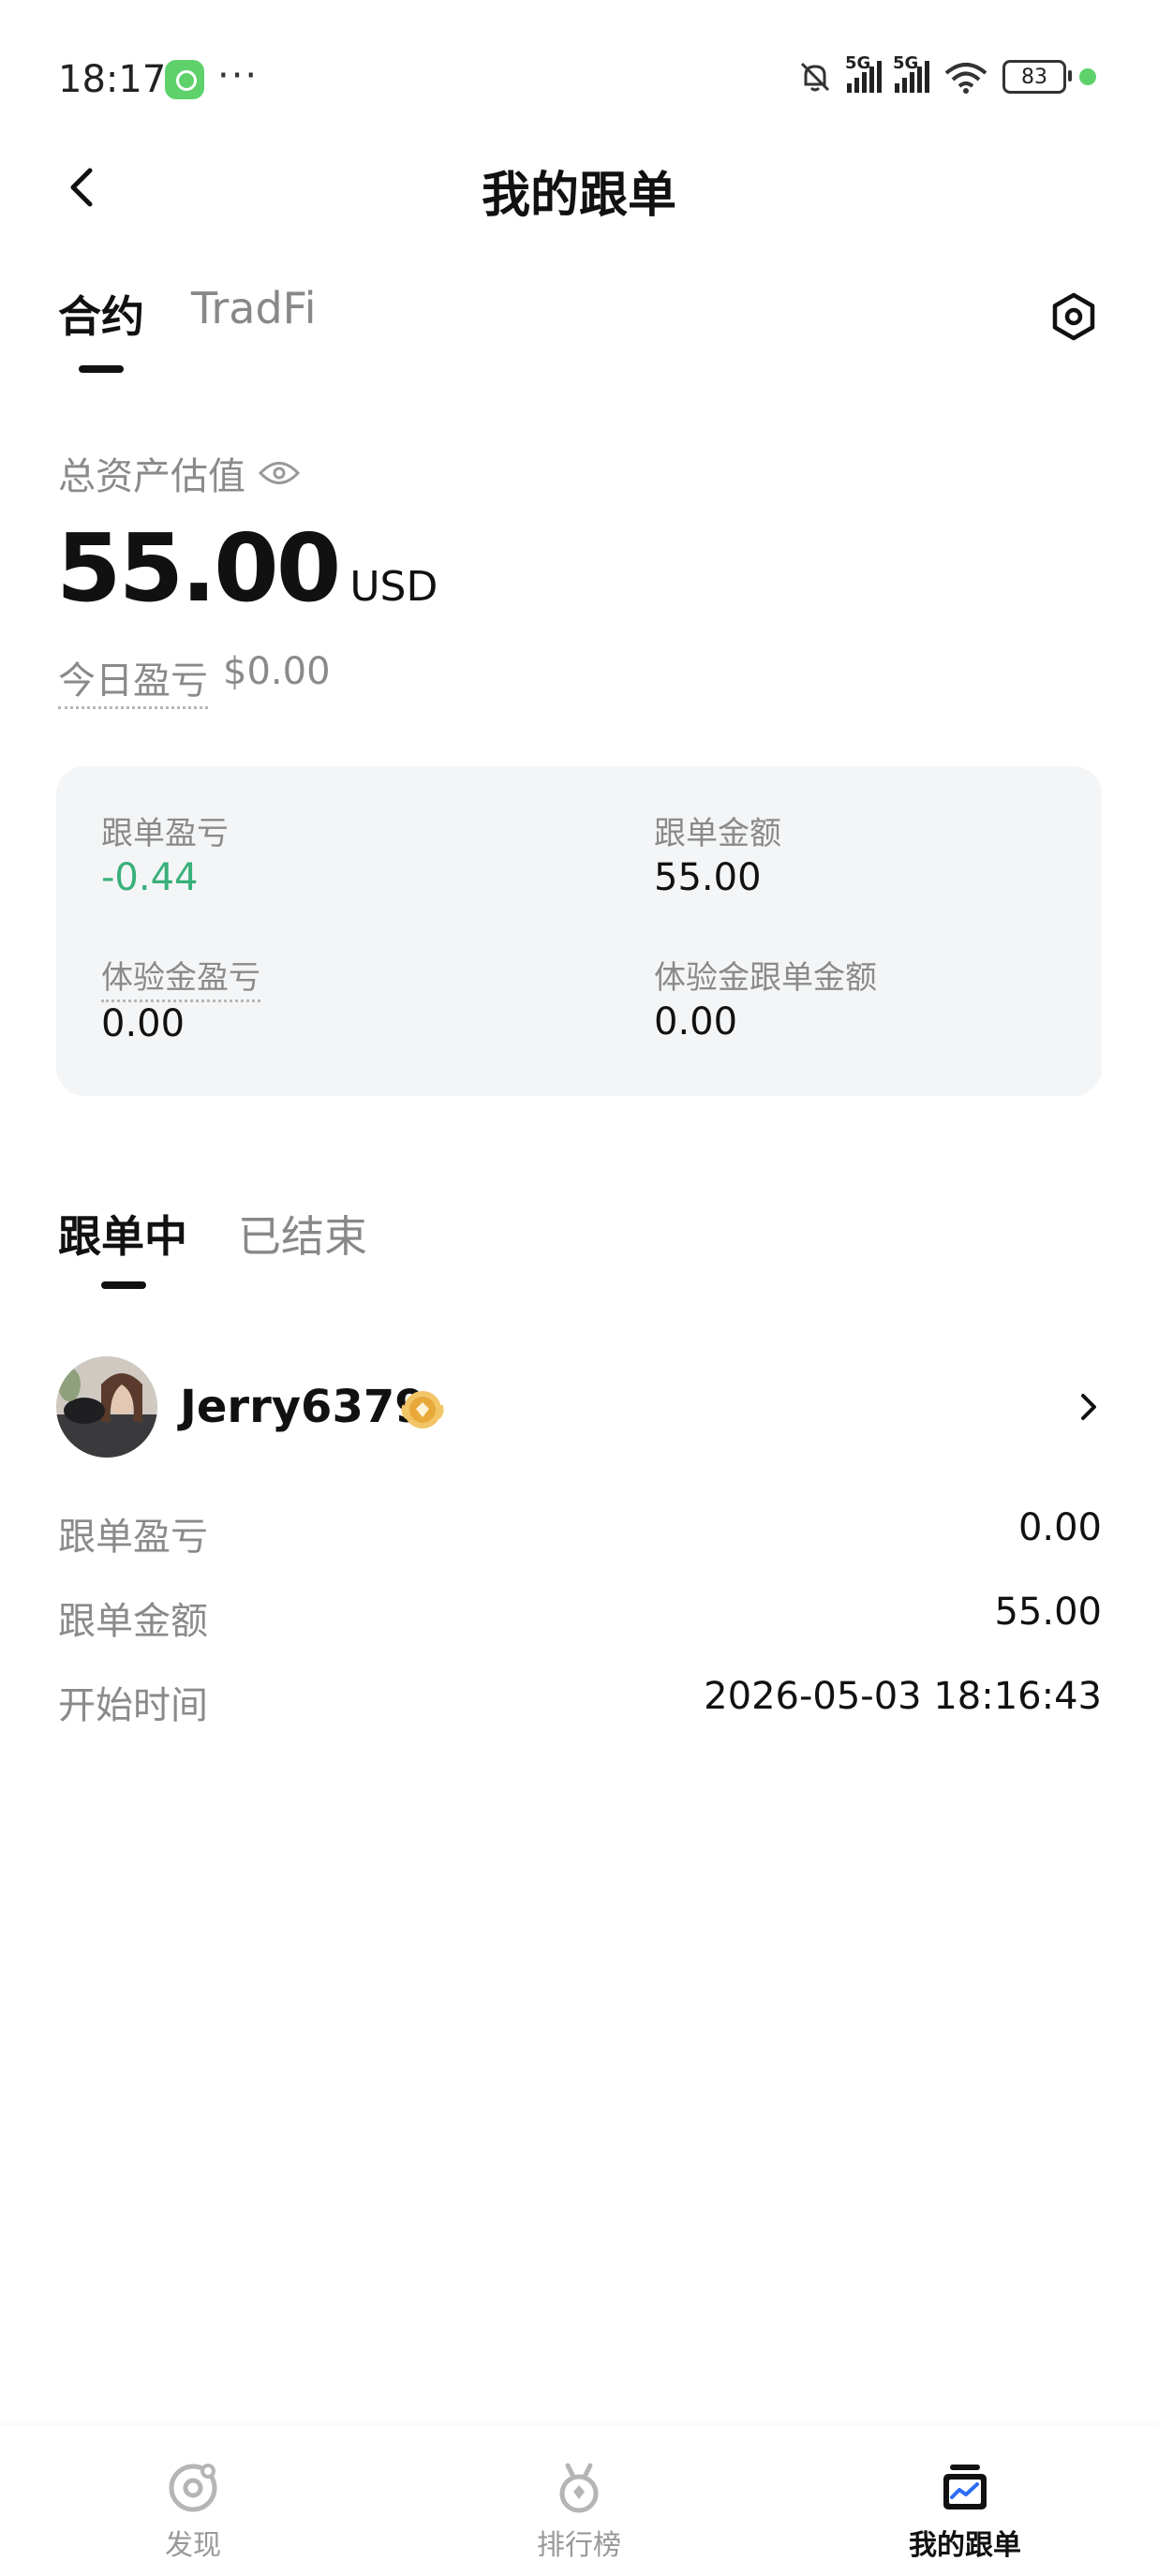 The height and width of the screenshot is (2576, 1158). What do you see at coordinates (708, 877) in the screenshot?
I see `copy-amount-value: 55.00` at bounding box center [708, 877].